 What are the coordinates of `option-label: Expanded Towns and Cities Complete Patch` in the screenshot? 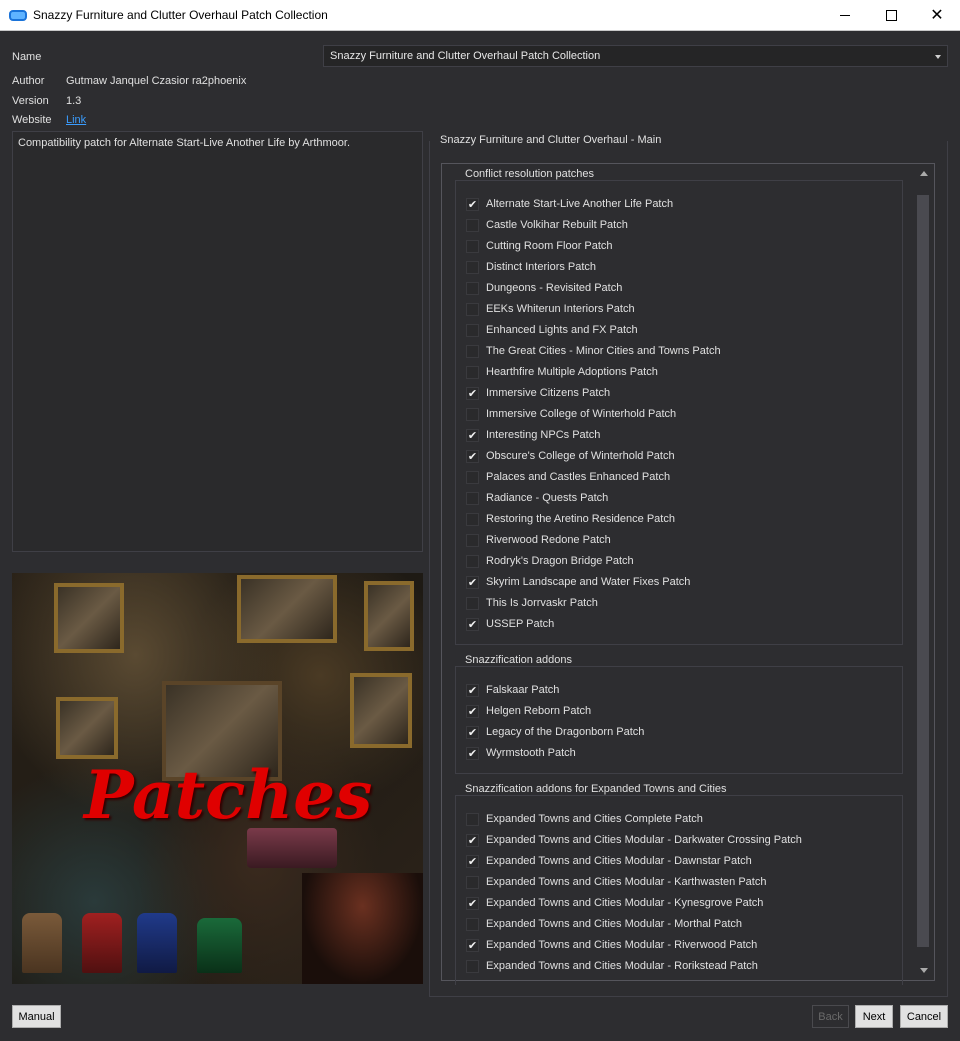 It's located at (594, 819).